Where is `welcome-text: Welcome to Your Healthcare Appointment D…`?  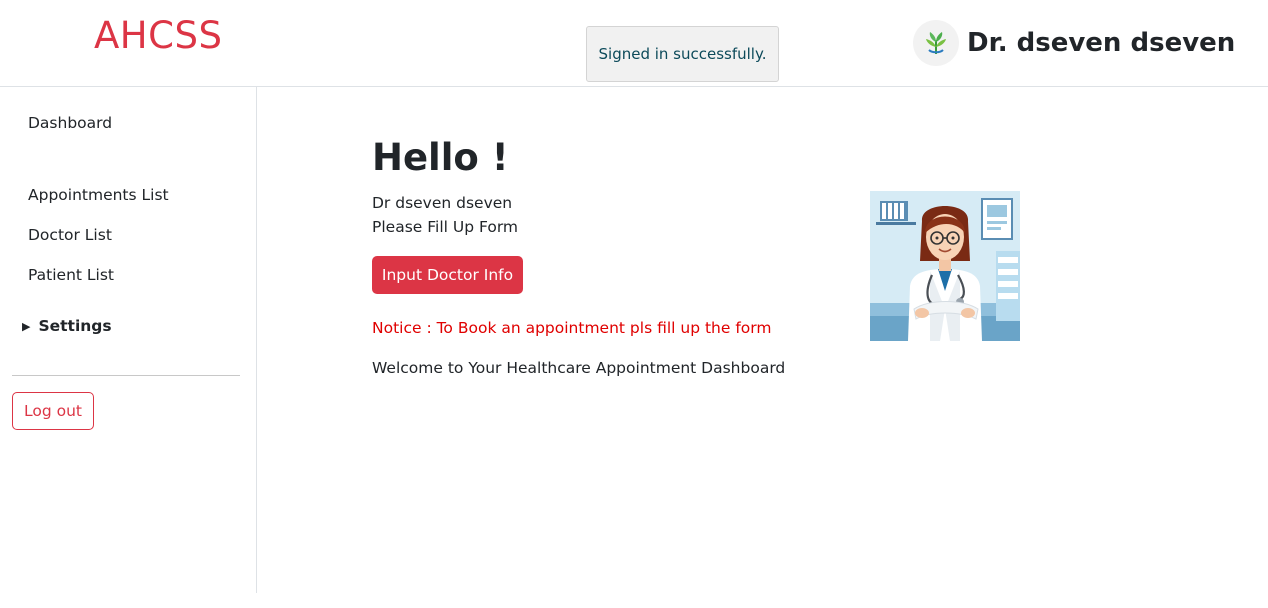 welcome-text: Welcome to Your Healthcare Appointment D… is located at coordinates (579, 368).